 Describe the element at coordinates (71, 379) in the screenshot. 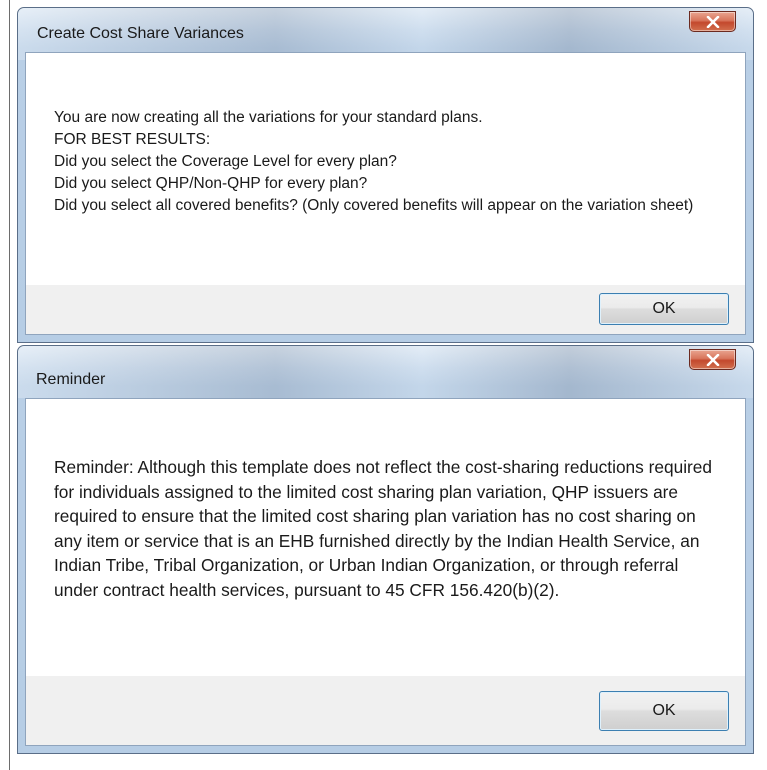

I see `dialog-title: Reminder` at that location.